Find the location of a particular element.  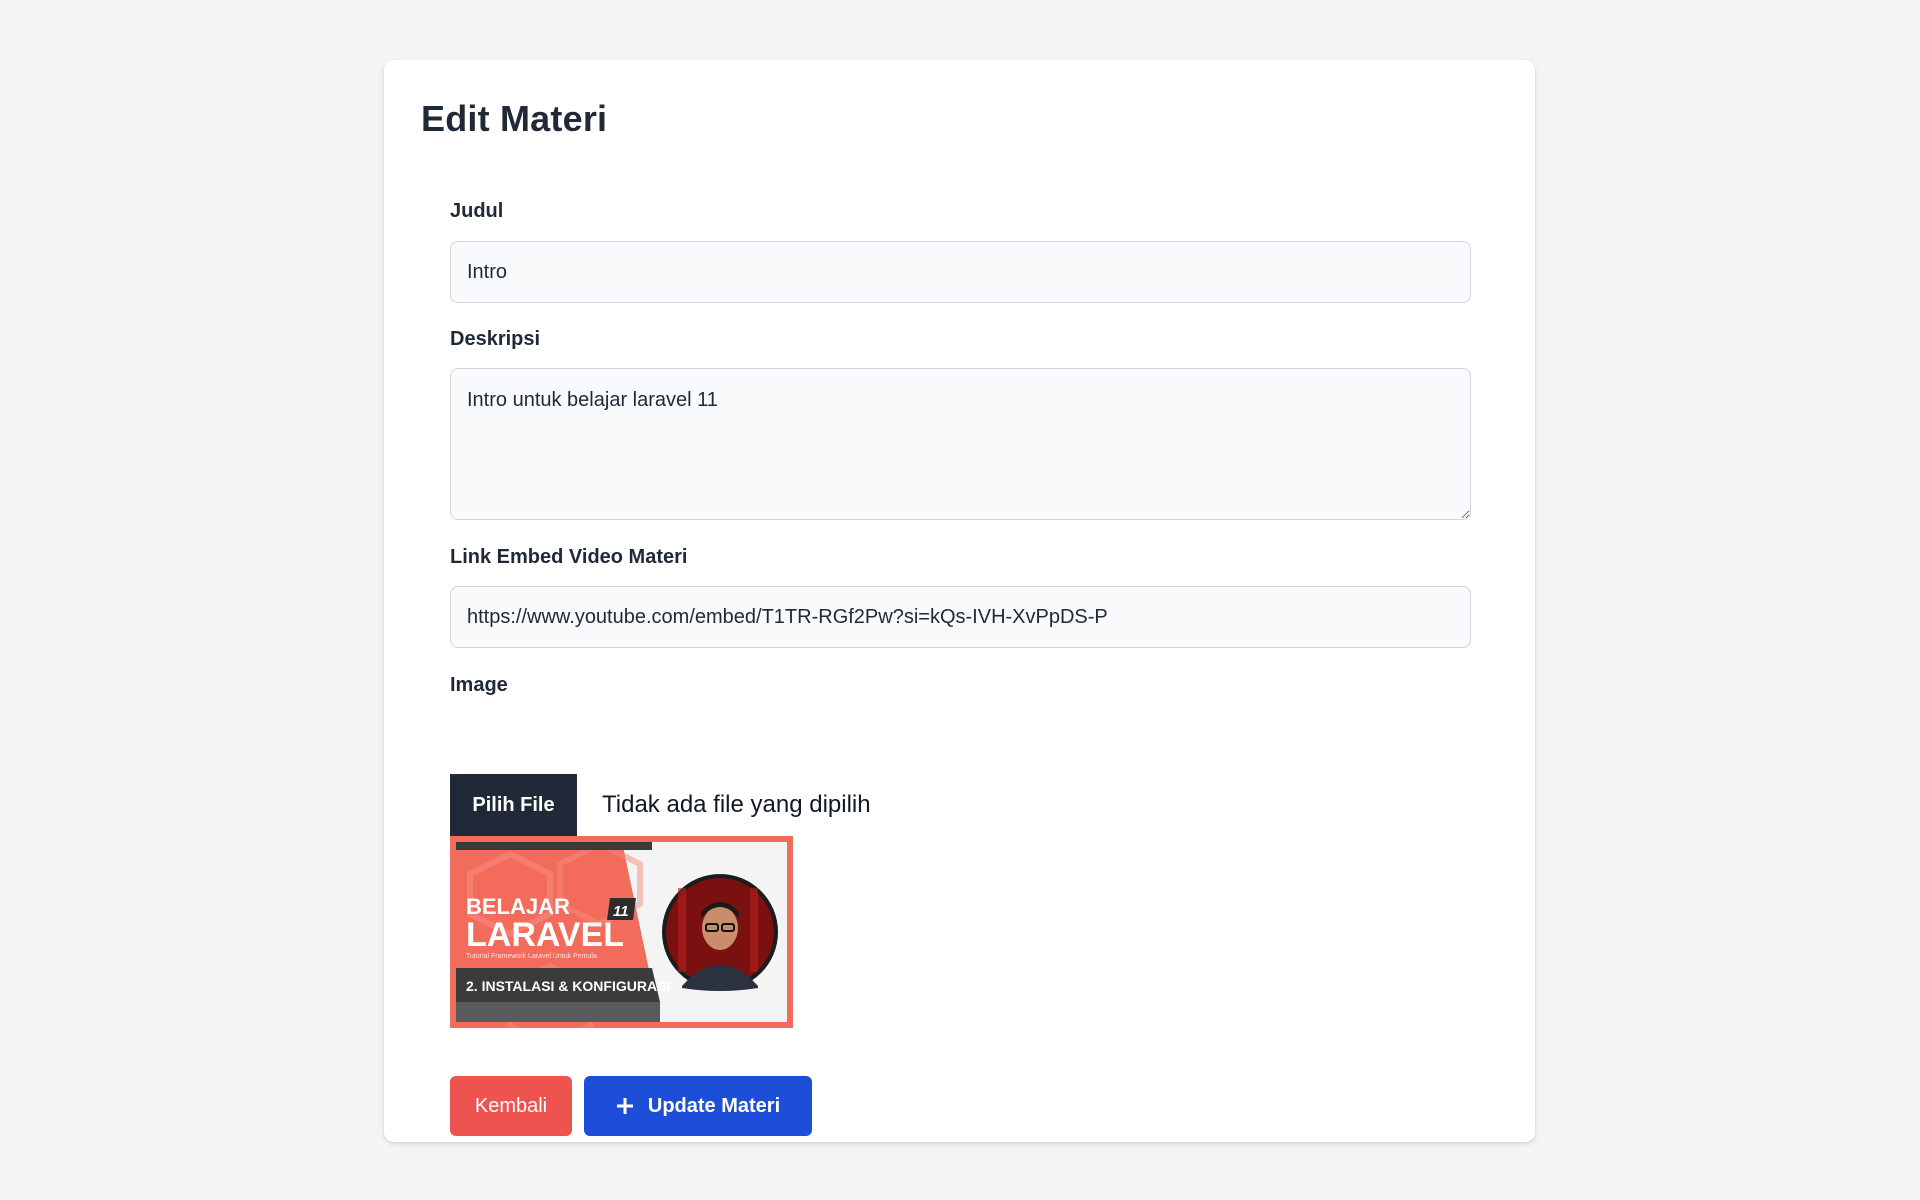

deskripsi-label: Deskripsi is located at coordinates (495, 339).